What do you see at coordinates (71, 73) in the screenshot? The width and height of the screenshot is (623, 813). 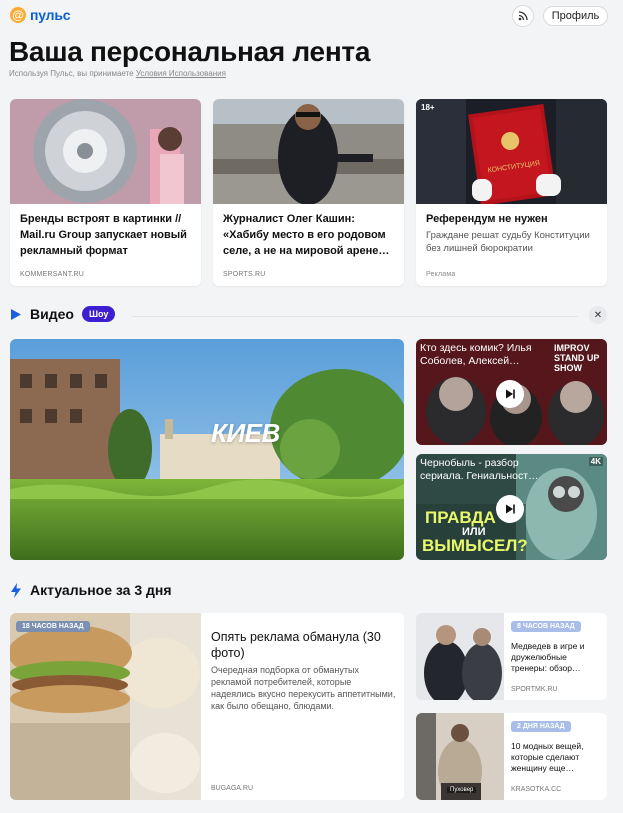 I see `terms-prefix: Используя Пульс, вы принимаете` at bounding box center [71, 73].